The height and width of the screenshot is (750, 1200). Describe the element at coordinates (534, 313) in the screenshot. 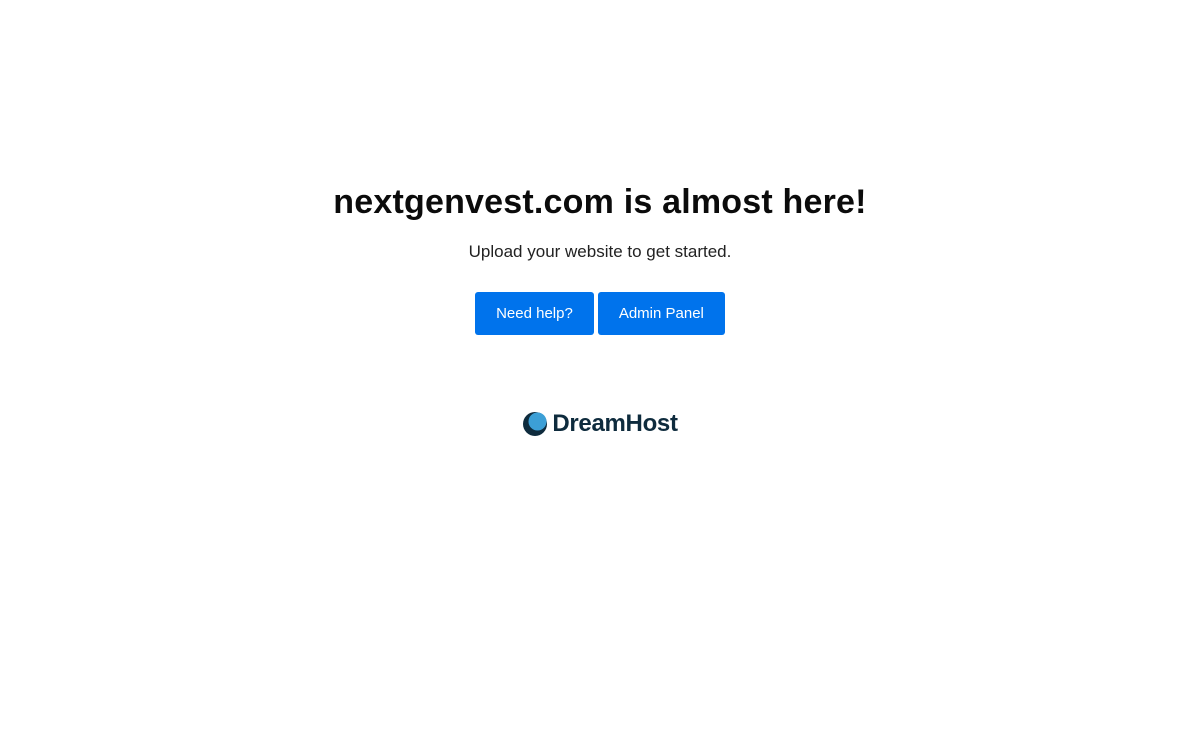

I see `need-help-button: Need help?` at that location.